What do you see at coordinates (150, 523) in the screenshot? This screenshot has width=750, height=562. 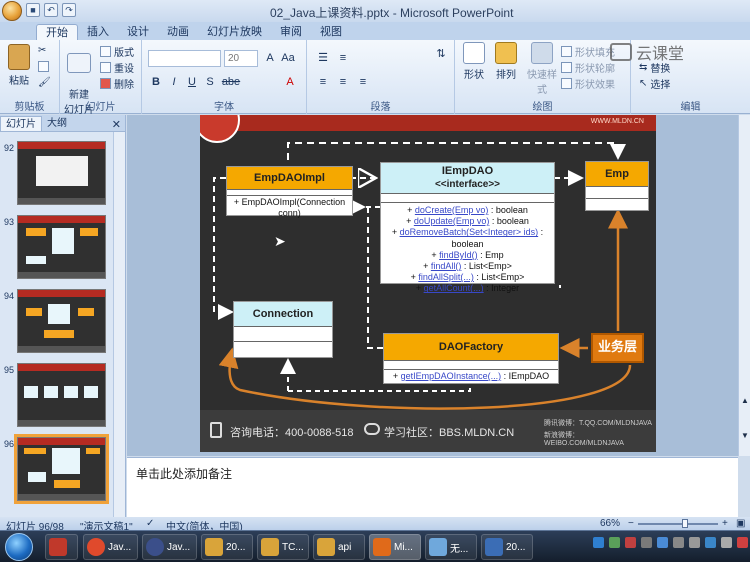 I see `spellcheck-icon: ✓` at bounding box center [150, 523].